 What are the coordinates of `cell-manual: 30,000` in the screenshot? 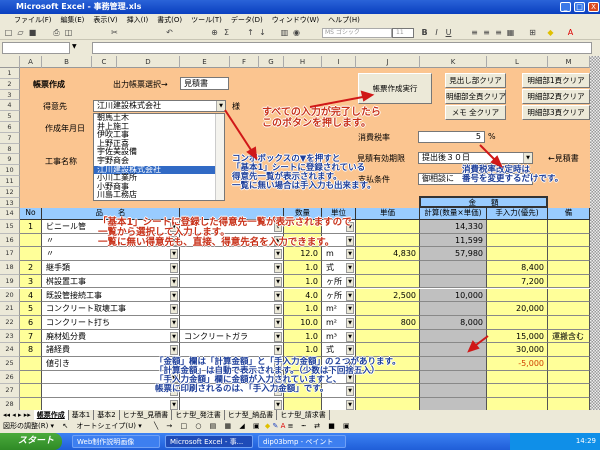 It's located at (517, 350).